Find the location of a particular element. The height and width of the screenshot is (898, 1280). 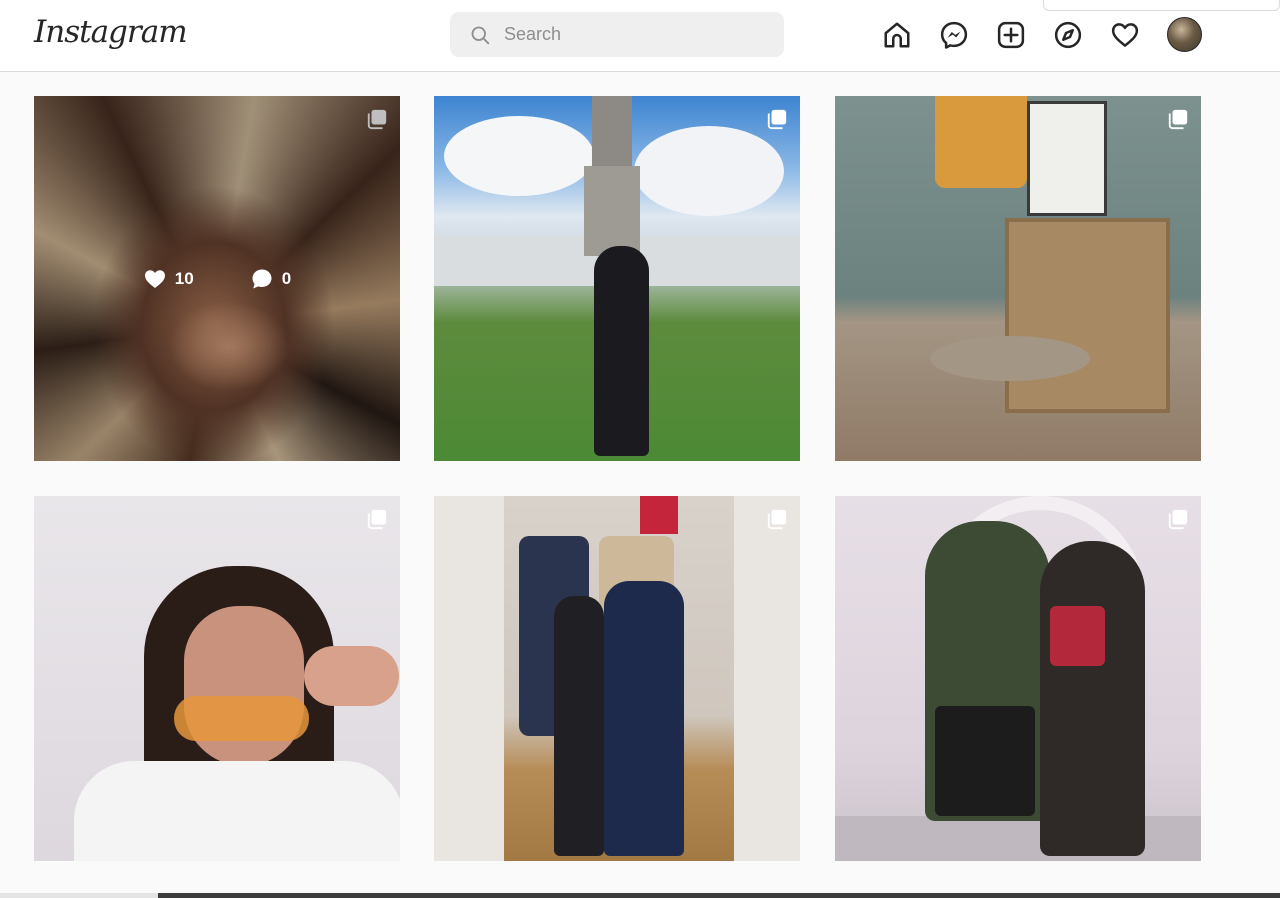

new-post-icon is located at coordinates (1011, 35).